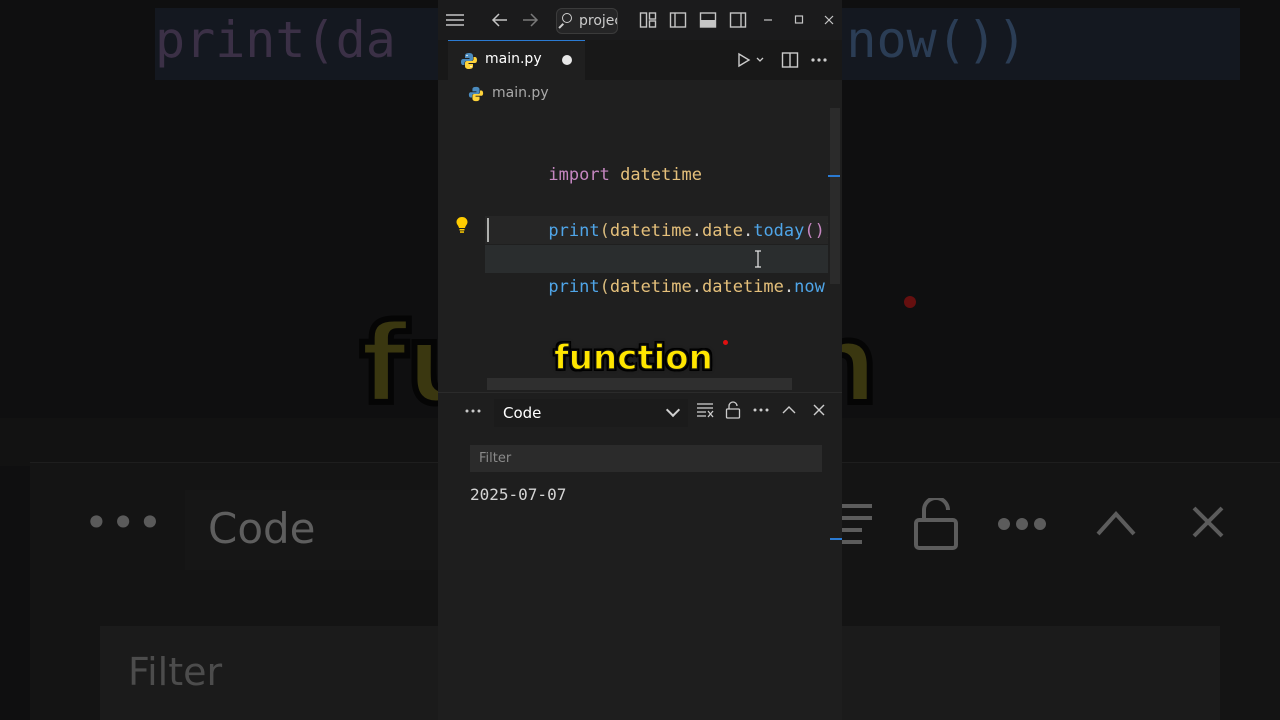 Image resolution: width=1280 pixels, height=720 pixels. Describe the element at coordinates (462, 225) in the screenshot. I see `lightbulb-icon` at that location.